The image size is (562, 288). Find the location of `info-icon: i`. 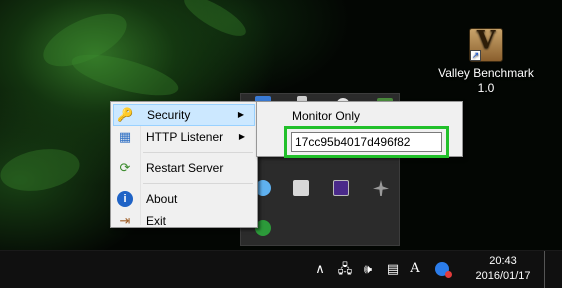

info-icon: i is located at coordinates (125, 199).